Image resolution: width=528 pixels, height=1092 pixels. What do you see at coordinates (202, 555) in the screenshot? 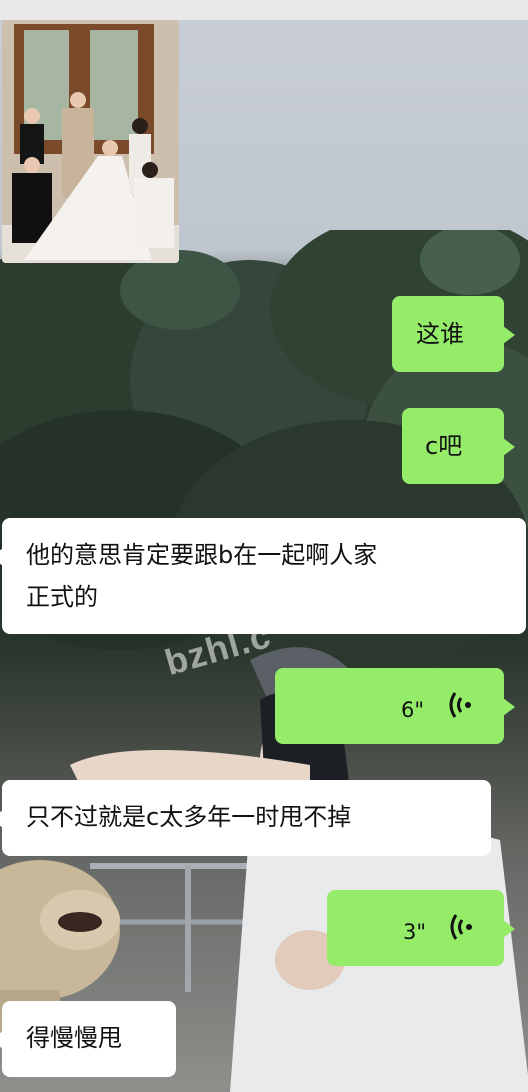
I see `message-line-1: 他的意思肯定要跟b在一起啊人家` at bounding box center [202, 555].